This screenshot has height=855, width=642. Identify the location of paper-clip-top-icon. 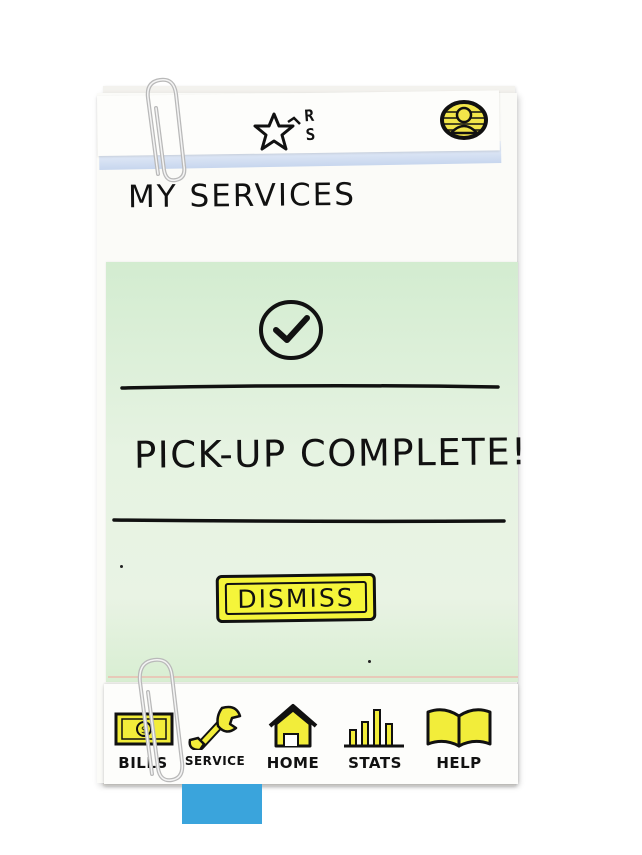
(166, 130).